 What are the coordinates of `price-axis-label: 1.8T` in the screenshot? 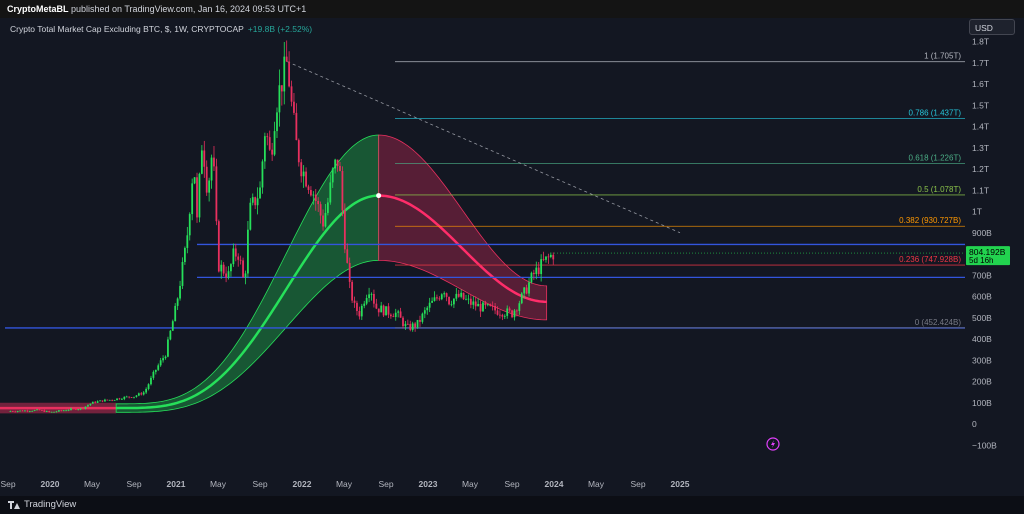 It's located at (980, 42).